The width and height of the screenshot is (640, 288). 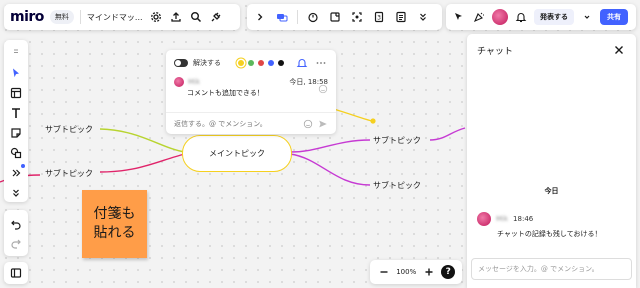 What do you see at coordinates (16, 92) in the screenshot?
I see `template-icon` at bounding box center [16, 92].